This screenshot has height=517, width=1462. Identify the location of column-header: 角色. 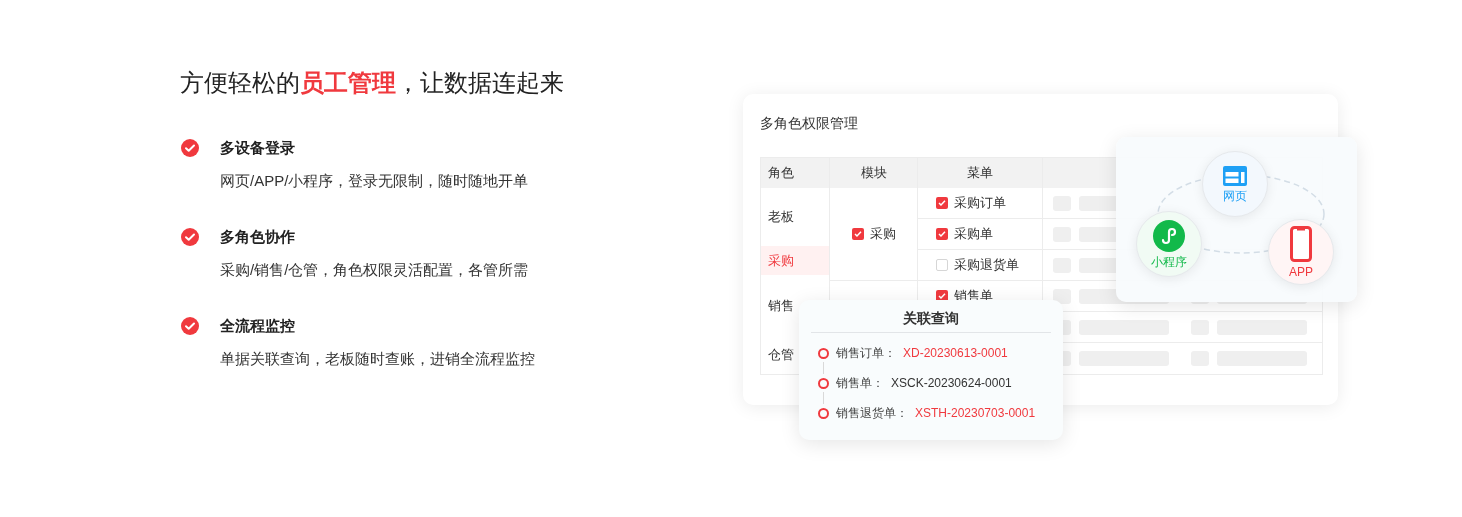
(795, 173).